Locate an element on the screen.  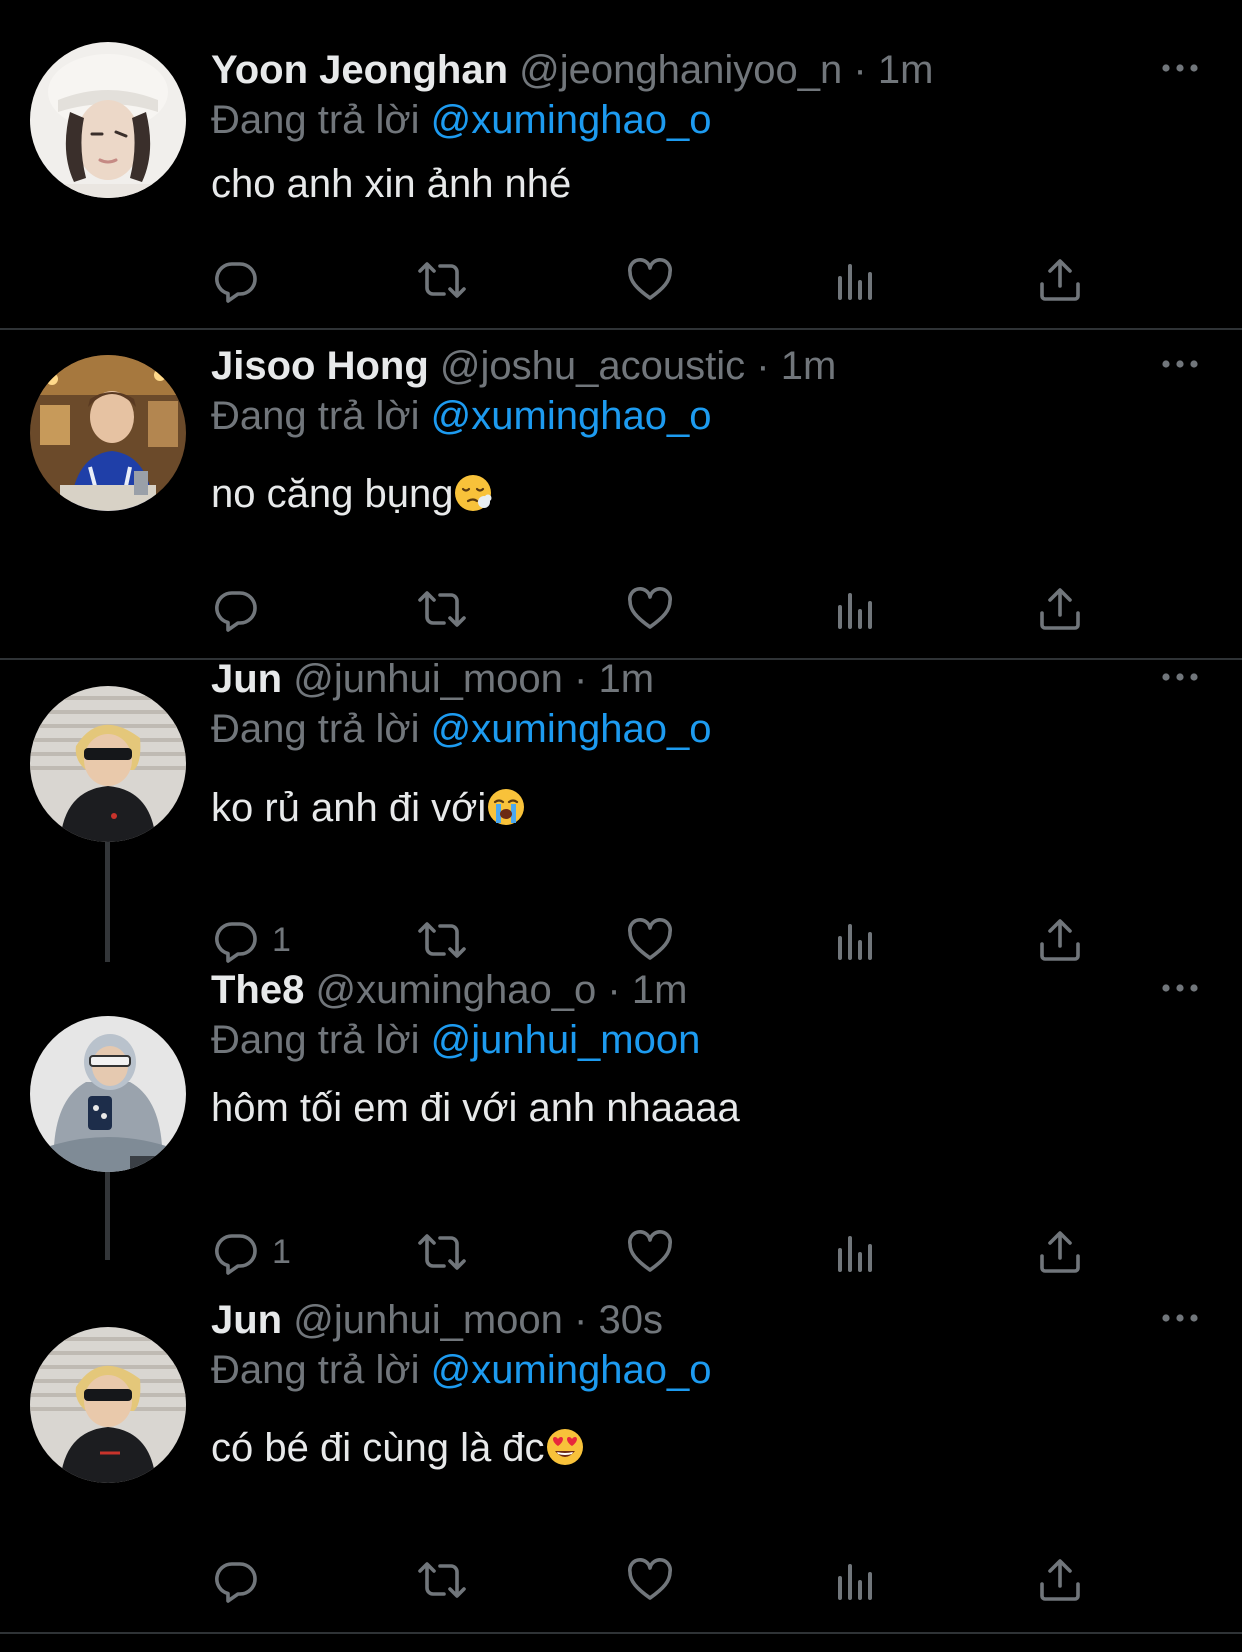
display-name: Jisoo Hong is located at coordinates (320, 366).